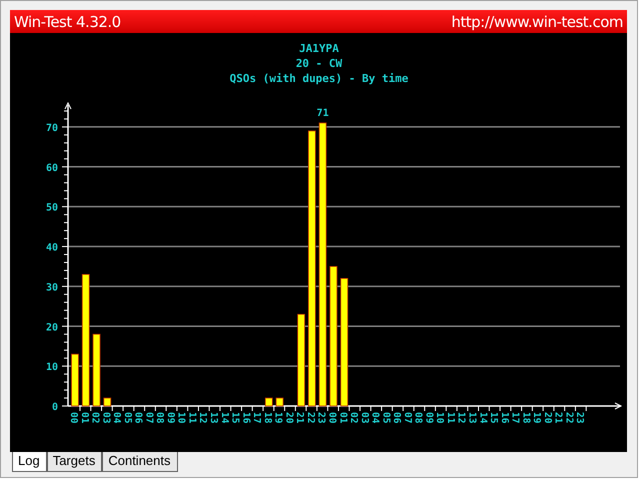 This screenshot has width=640, height=480. I want to click on website-url: http://www.win-test.com, so click(537, 21).